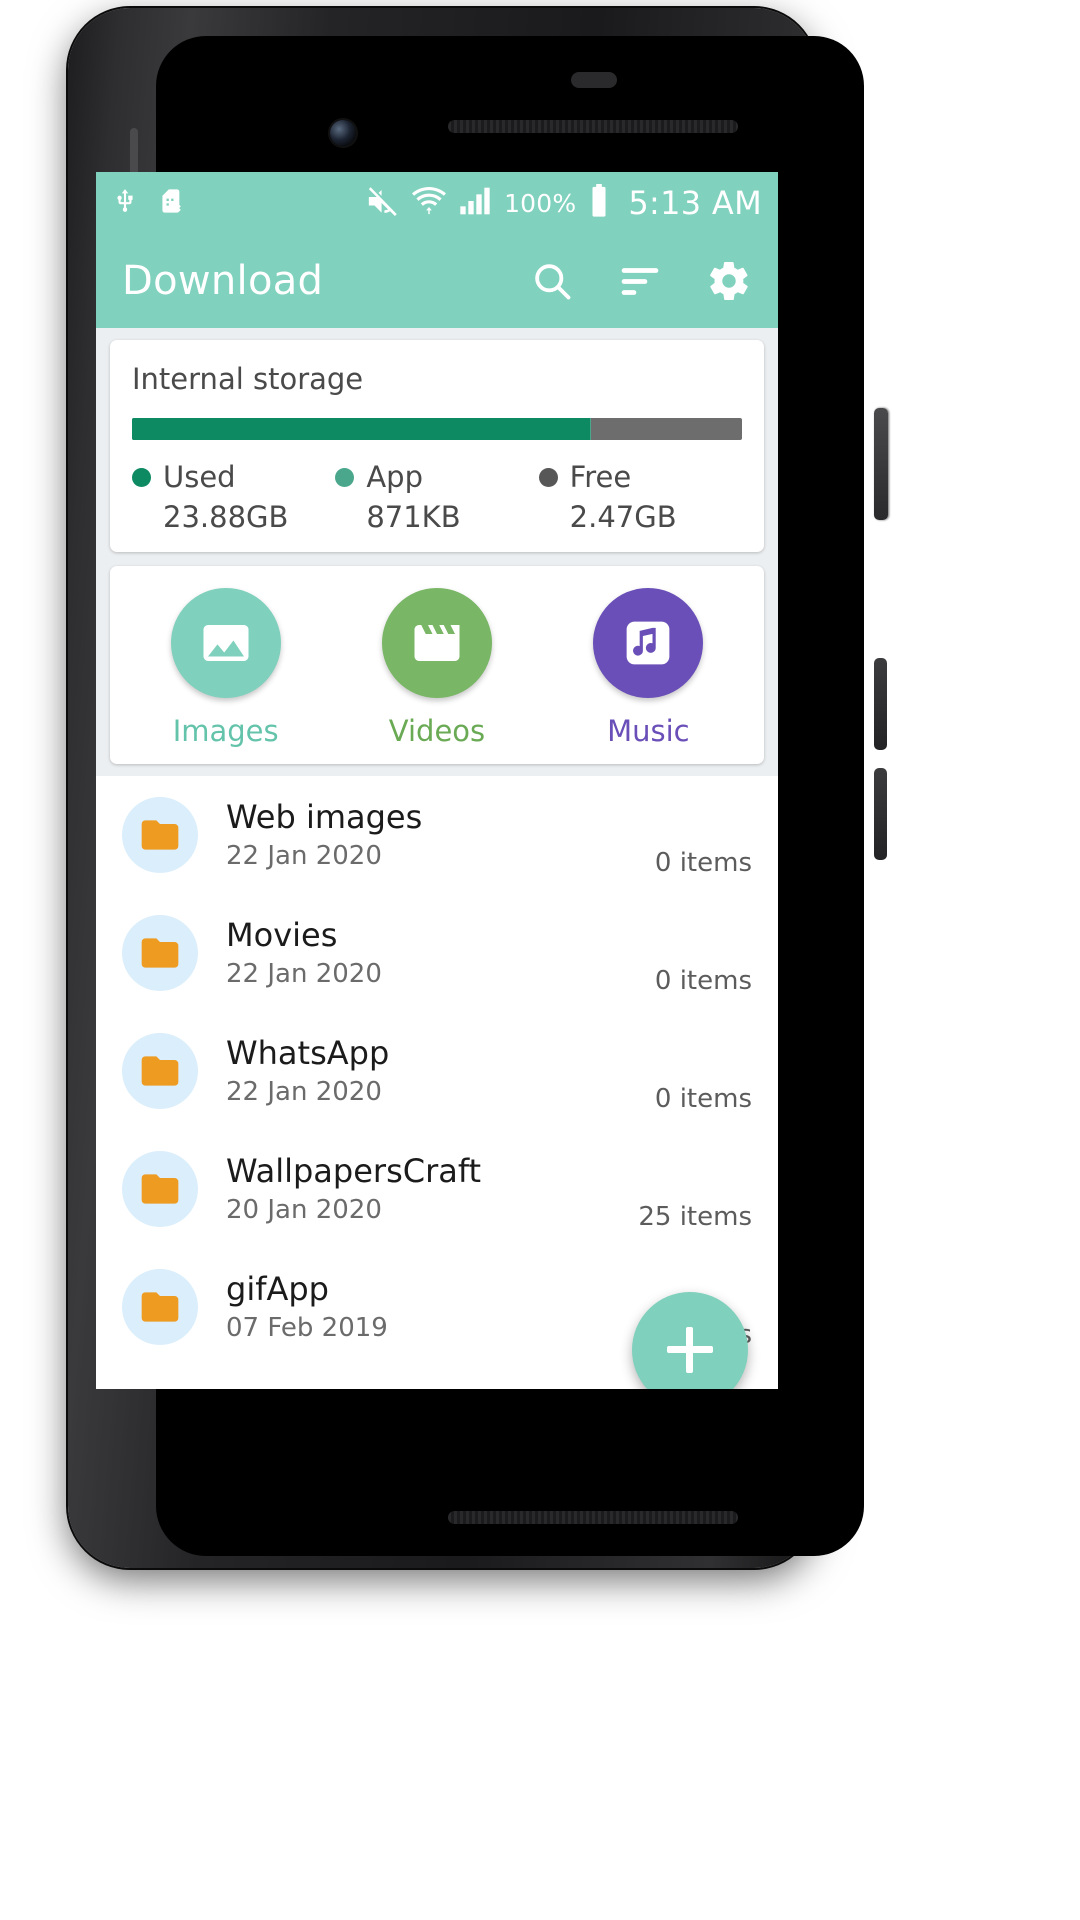 This screenshot has width=1080, height=1920. What do you see at coordinates (233, 497) in the screenshot?
I see `storage-legend-item-used: Used 23.88GB` at bounding box center [233, 497].